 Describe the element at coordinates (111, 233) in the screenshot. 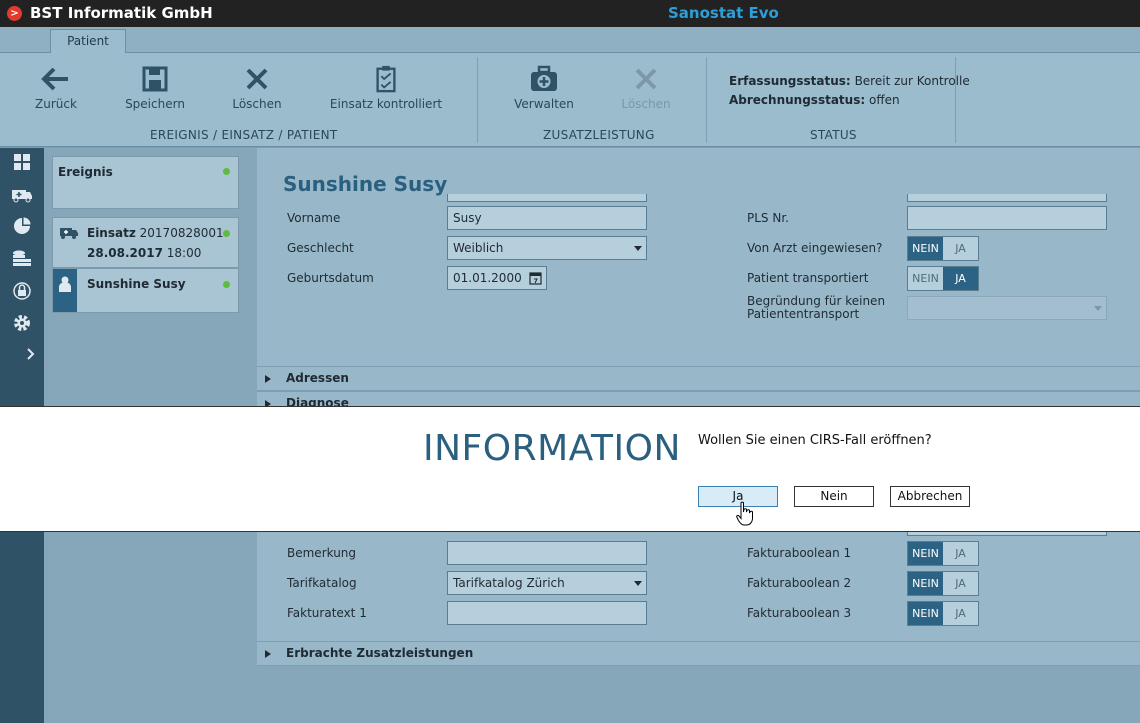

I see `tree-einsatz-label: Einsatz` at that location.